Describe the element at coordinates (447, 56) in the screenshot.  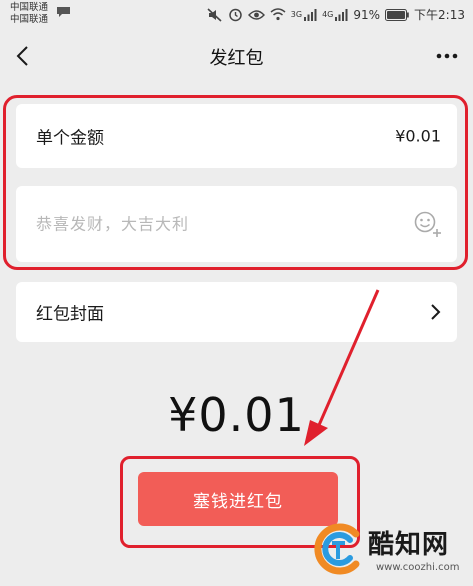
I see `more-dots-icon` at that location.